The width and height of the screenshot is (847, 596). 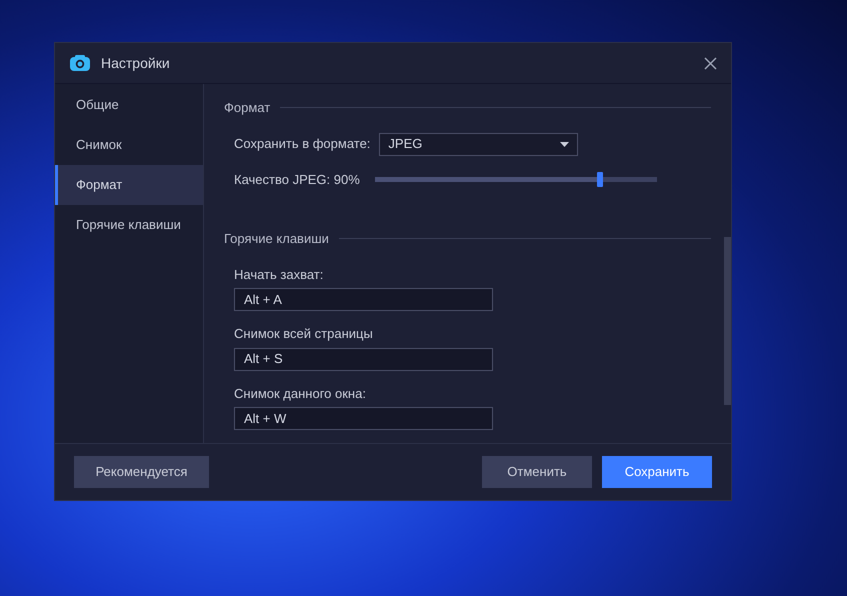 I want to click on scrollbar-thumb, so click(x=727, y=321).